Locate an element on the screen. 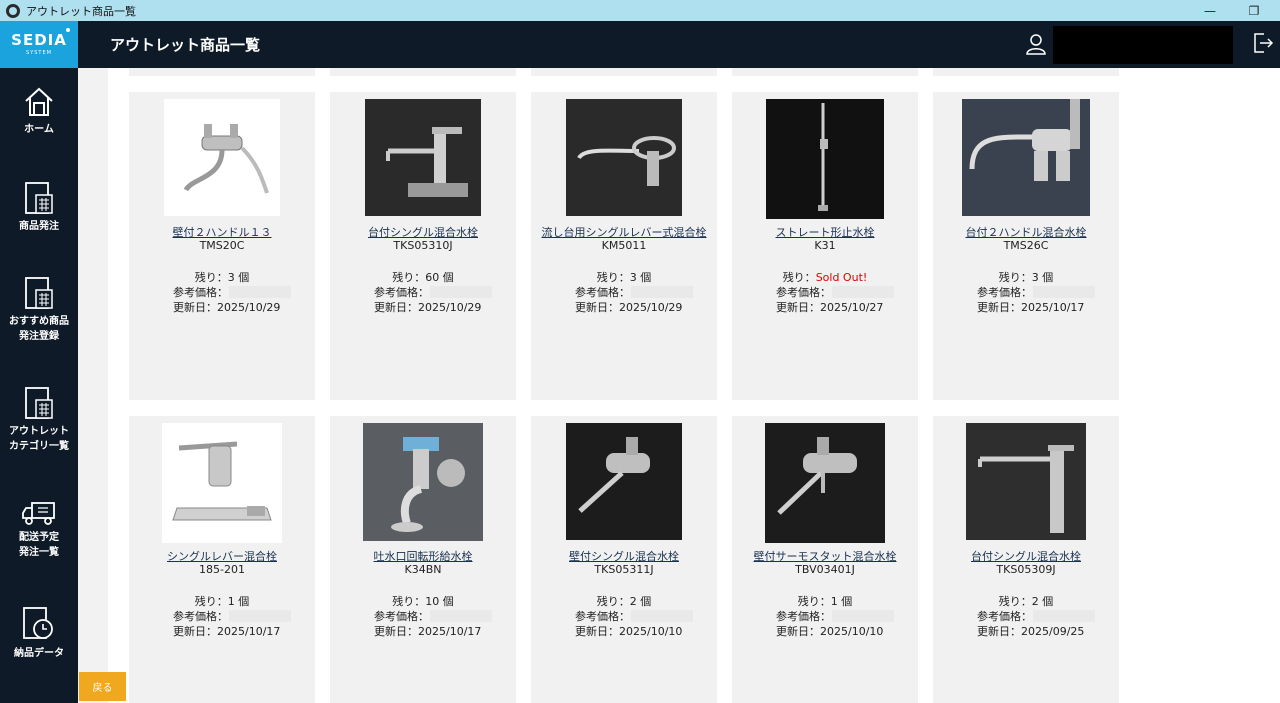 The image size is (1280, 703). sold-out-badge: Sold Out! is located at coordinates (841, 277).